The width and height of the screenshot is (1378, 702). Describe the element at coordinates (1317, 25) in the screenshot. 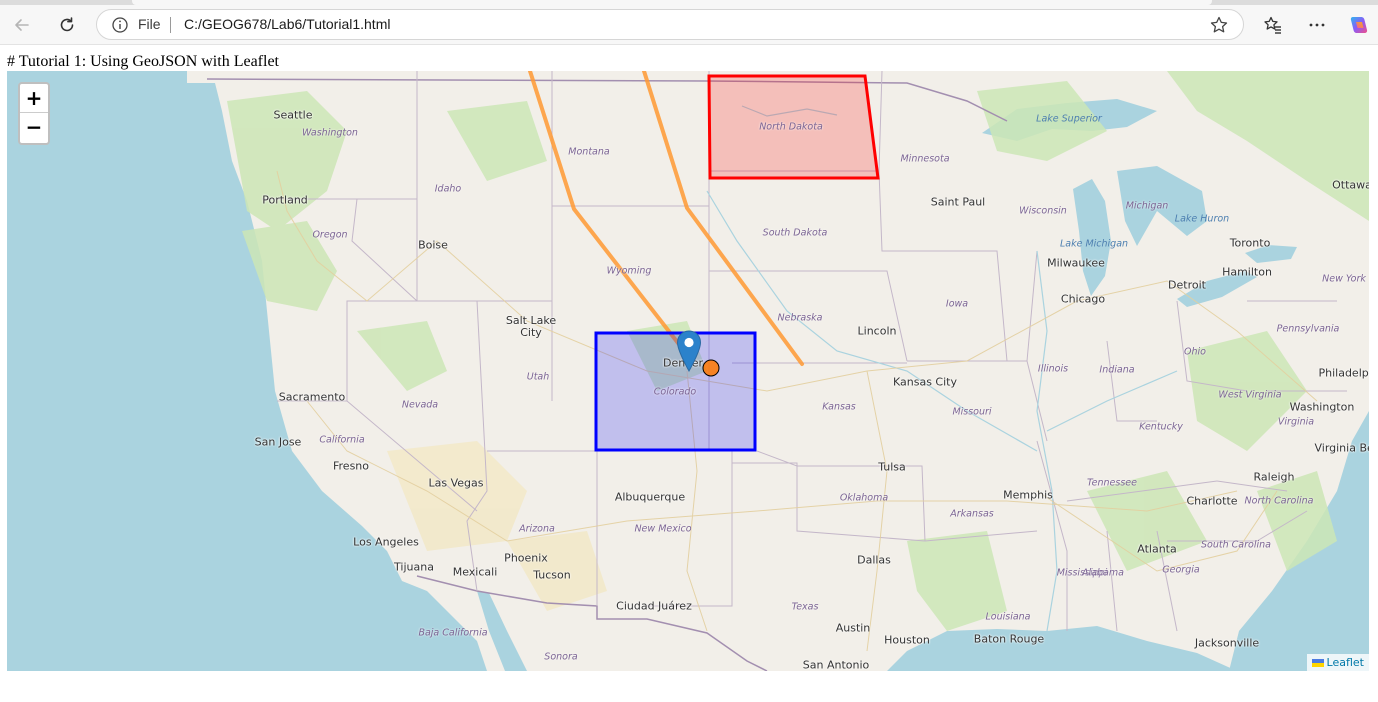

I see `more-icon` at that location.